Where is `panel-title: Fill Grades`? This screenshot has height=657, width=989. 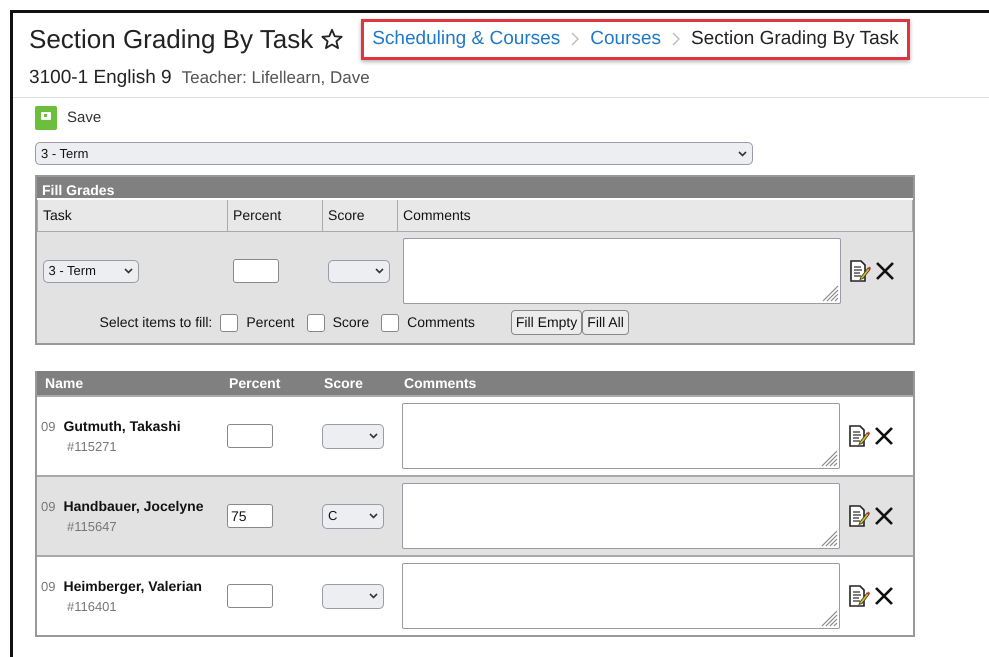
panel-title: Fill Grades is located at coordinates (475, 187).